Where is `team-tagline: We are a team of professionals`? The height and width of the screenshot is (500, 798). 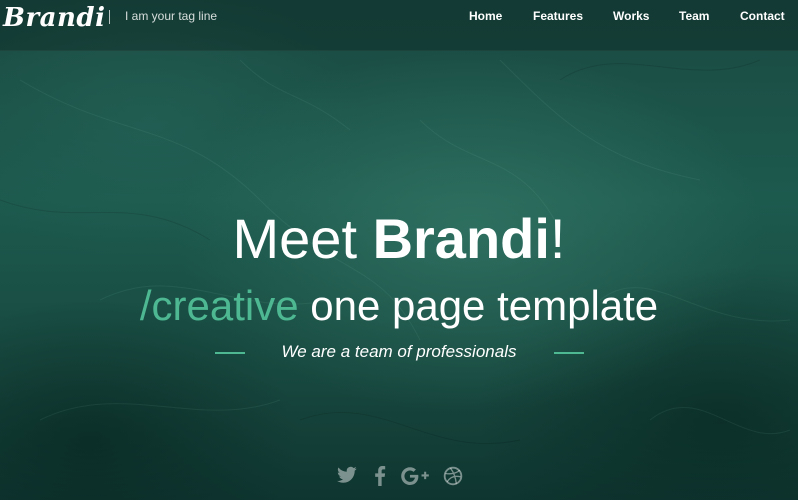 team-tagline: We are a team of professionals is located at coordinates (399, 351).